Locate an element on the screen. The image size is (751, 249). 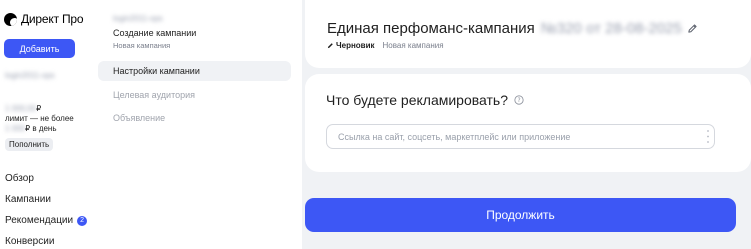
logo-text: Директ Про is located at coordinates (52, 19).